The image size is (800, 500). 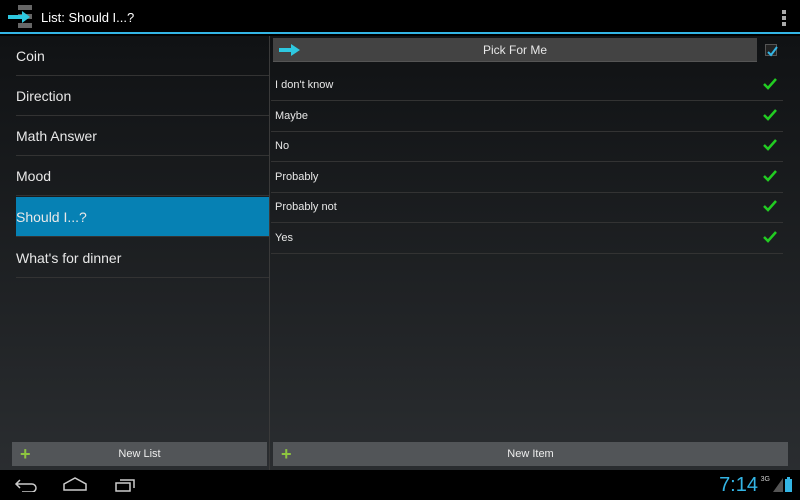 I want to click on item-label: Probably not, so click(x=306, y=207).